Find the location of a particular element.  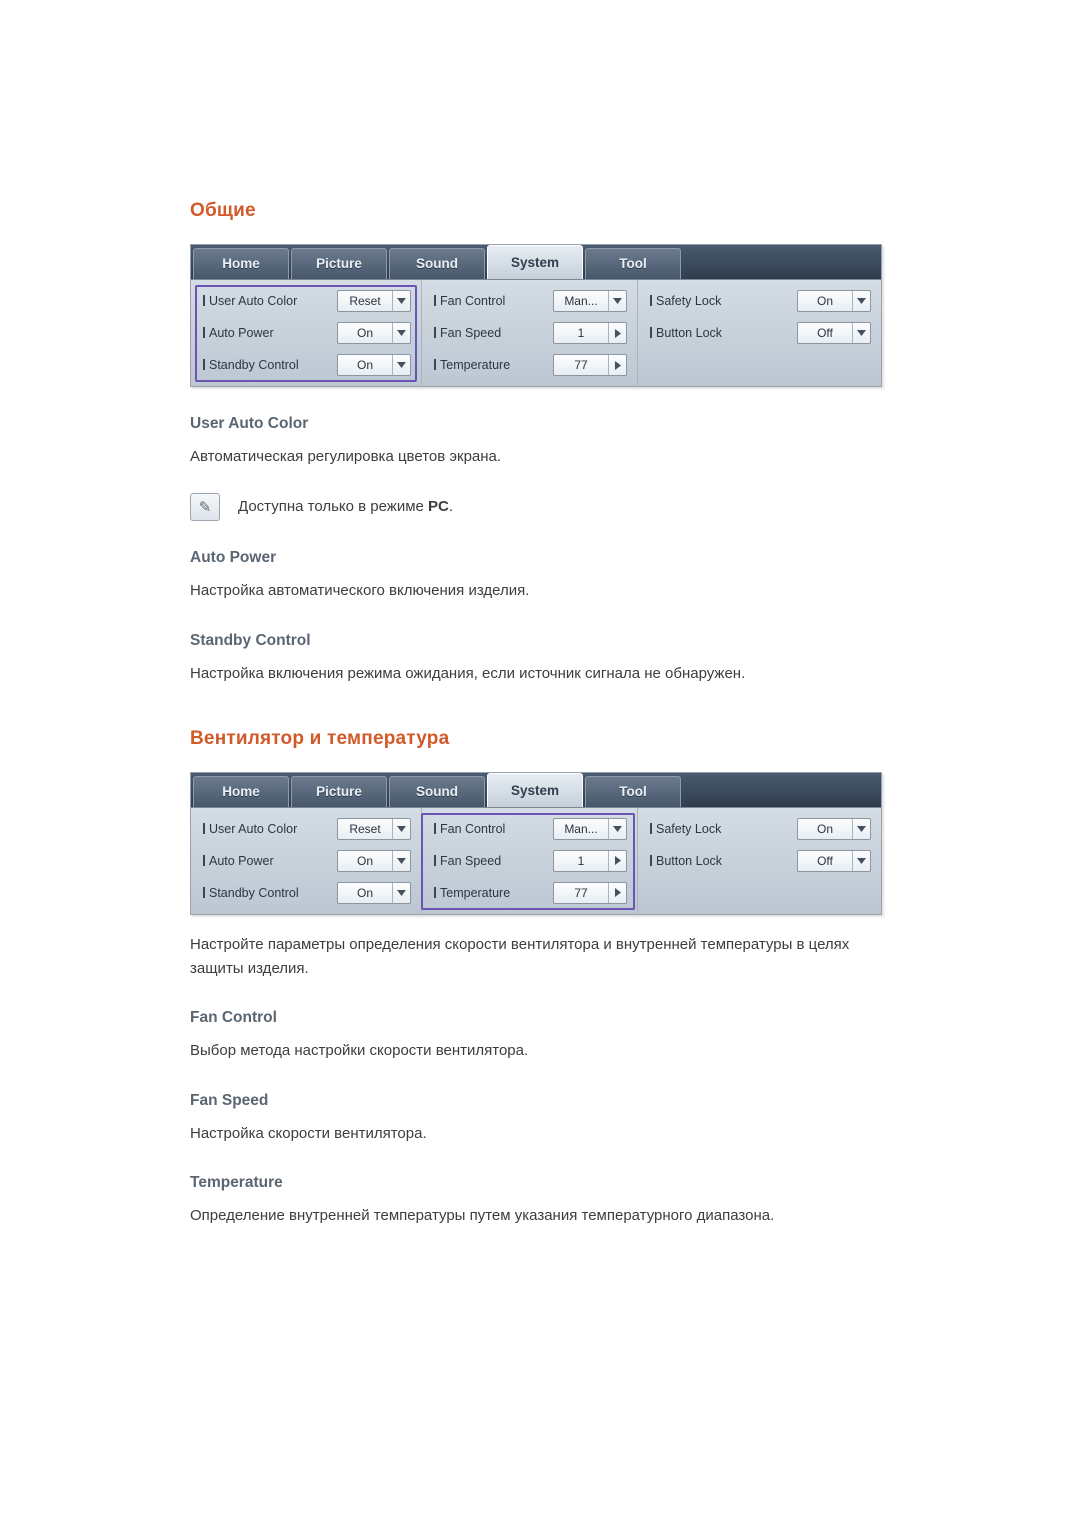

osd-value-button-lock: Off is located at coordinates (825, 333).